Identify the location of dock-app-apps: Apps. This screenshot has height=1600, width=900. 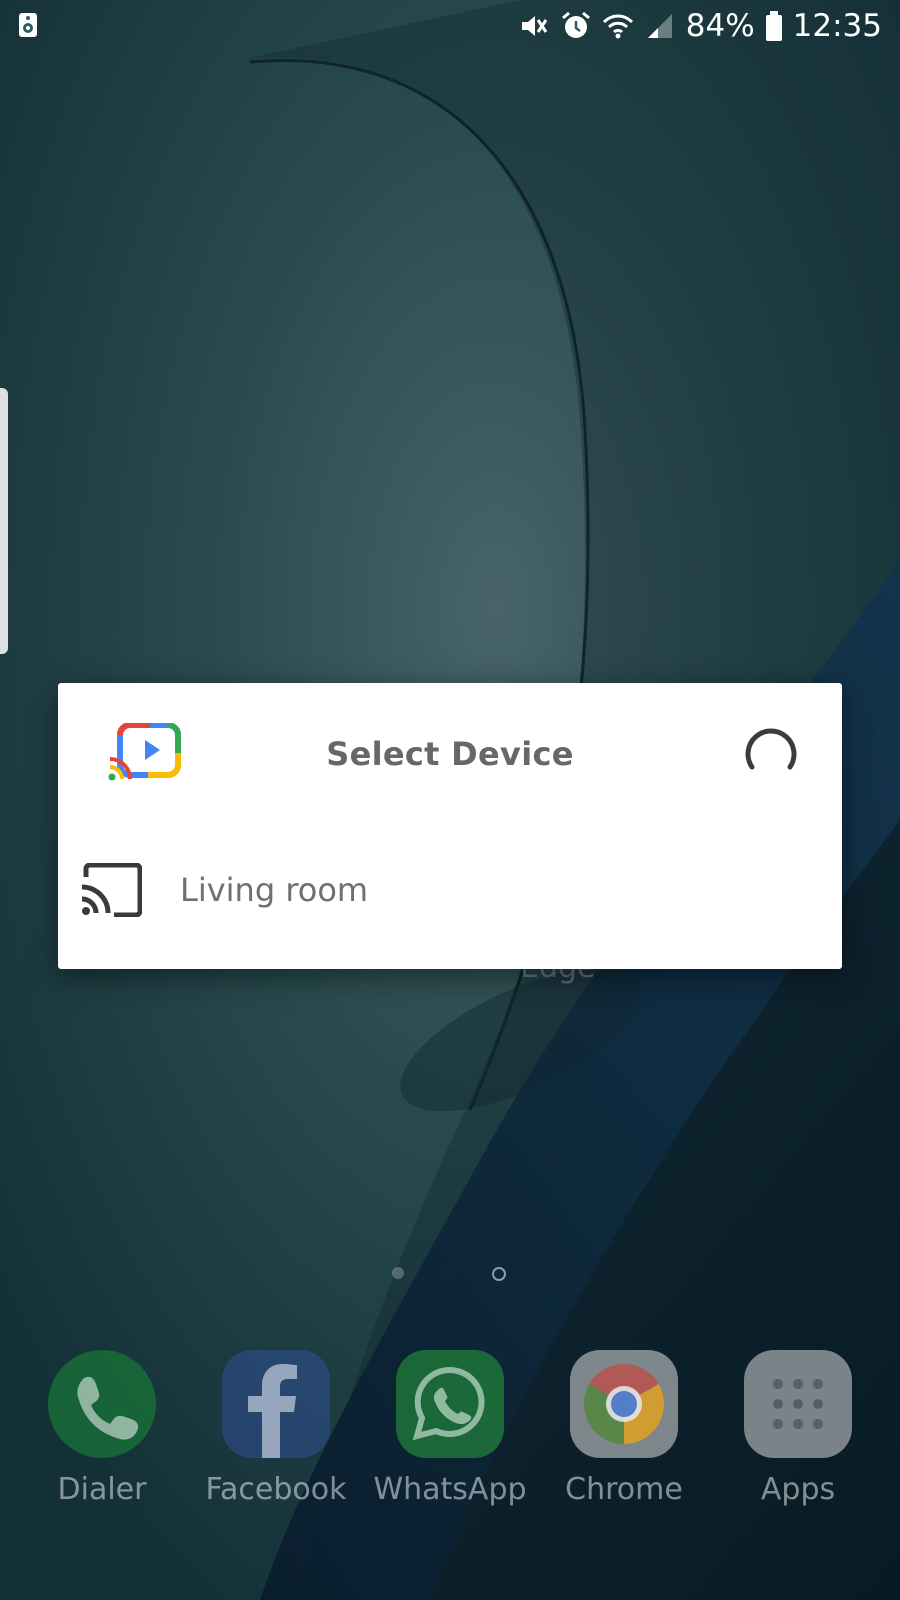
(798, 1430).